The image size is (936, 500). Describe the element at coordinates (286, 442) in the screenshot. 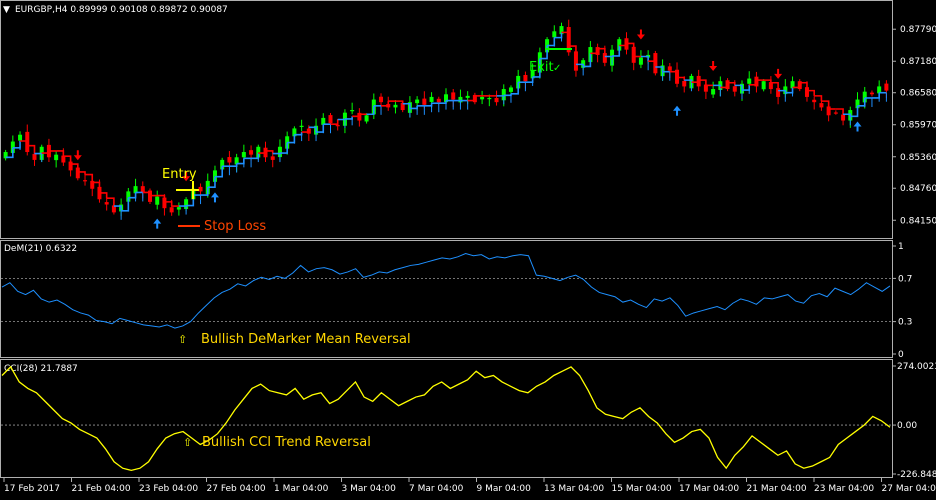

I see `cci-annotation: Bullish CCI Trend Reversal` at that location.